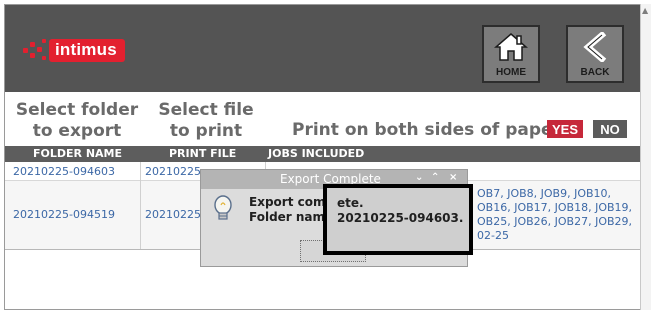 Image resolution: width=654 pixels, height=314 pixels. Describe the element at coordinates (64, 171) in the screenshot. I see `folder-name-cell: 20210225-094603` at that location.